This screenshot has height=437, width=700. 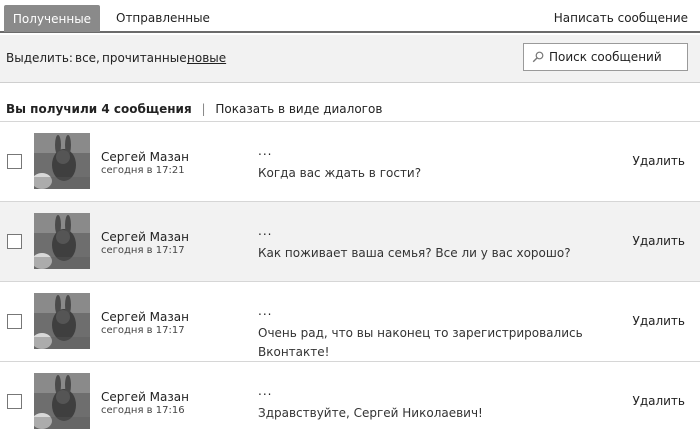 What do you see at coordinates (614, 57) in the screenshot?
I see `search-input` at bounding box center [614, 57].